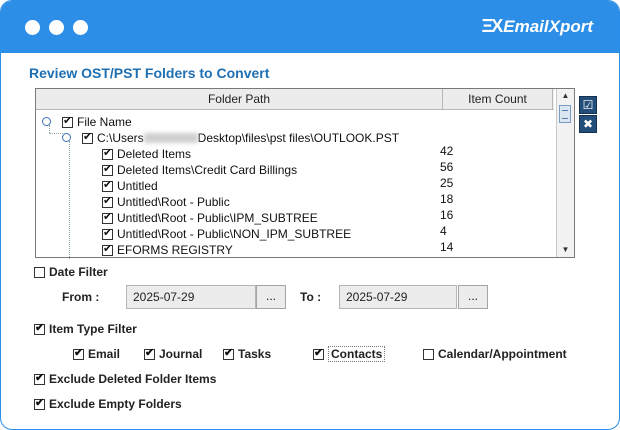 The height and width of the screenshot is (430, 620). I want to click on table-header: Folder Path Item Count, so click(295, 99).